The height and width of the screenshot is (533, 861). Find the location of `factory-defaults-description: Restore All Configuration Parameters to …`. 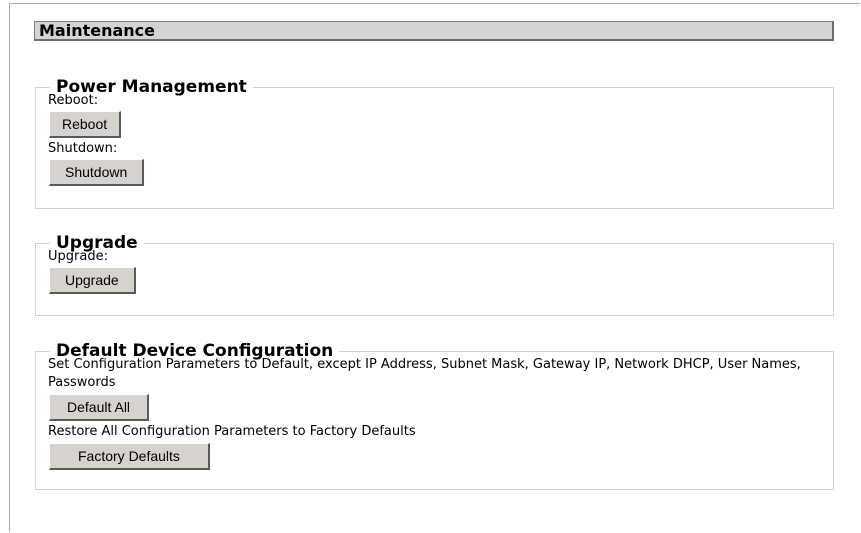

factory-defaults-description: Restore All Configuration Parameters to … is located at coordinates (232, 431).